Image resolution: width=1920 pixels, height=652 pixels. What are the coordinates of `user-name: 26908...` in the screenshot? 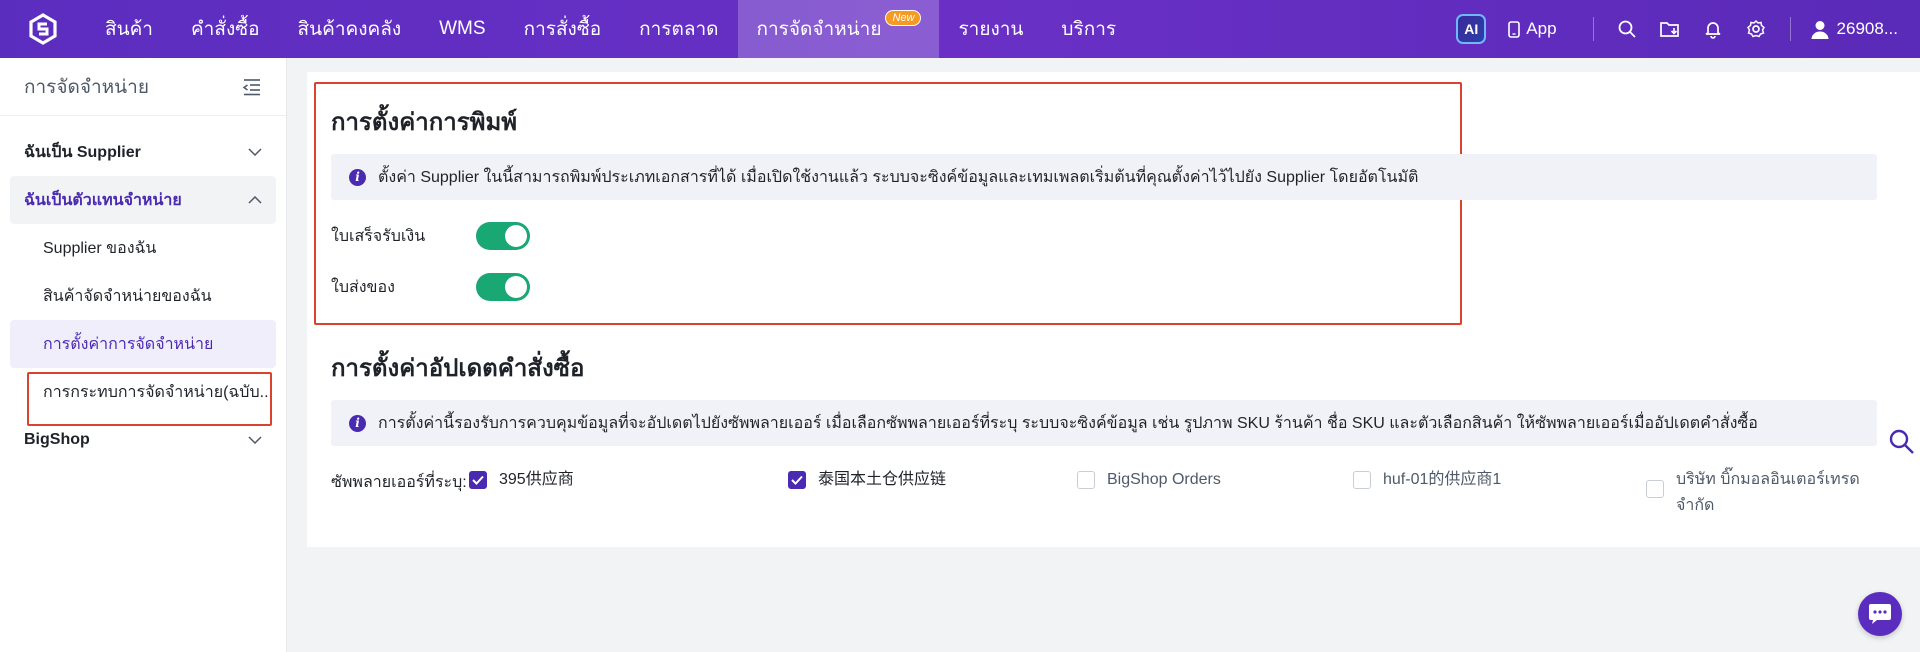 It's located at (1867, 28).